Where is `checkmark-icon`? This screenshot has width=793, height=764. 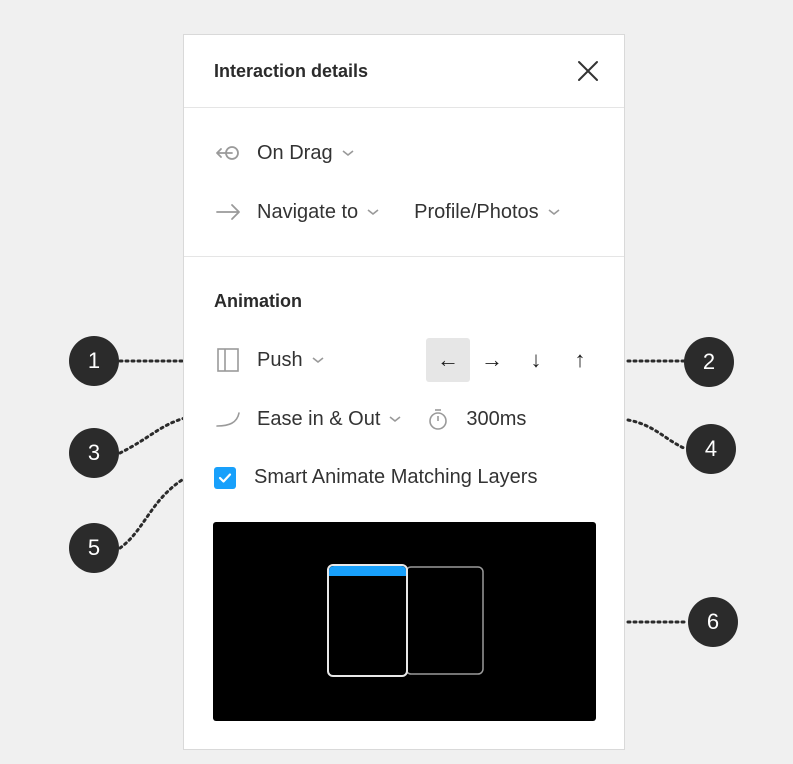
checkmark-icon is located at coordinates (225, 477).